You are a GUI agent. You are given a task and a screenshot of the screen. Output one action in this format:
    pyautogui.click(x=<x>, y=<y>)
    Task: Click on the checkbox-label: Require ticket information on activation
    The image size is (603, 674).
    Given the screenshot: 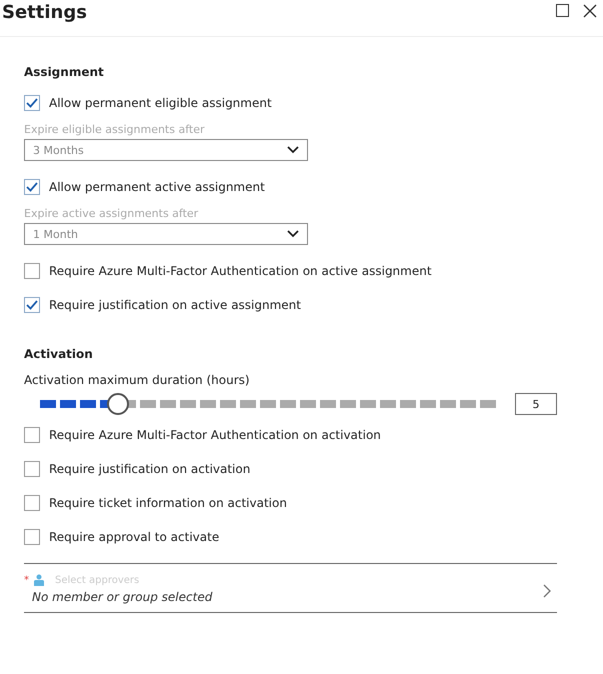 What is the action you would take?
    pyautogui.click(x=168, y=503)
    